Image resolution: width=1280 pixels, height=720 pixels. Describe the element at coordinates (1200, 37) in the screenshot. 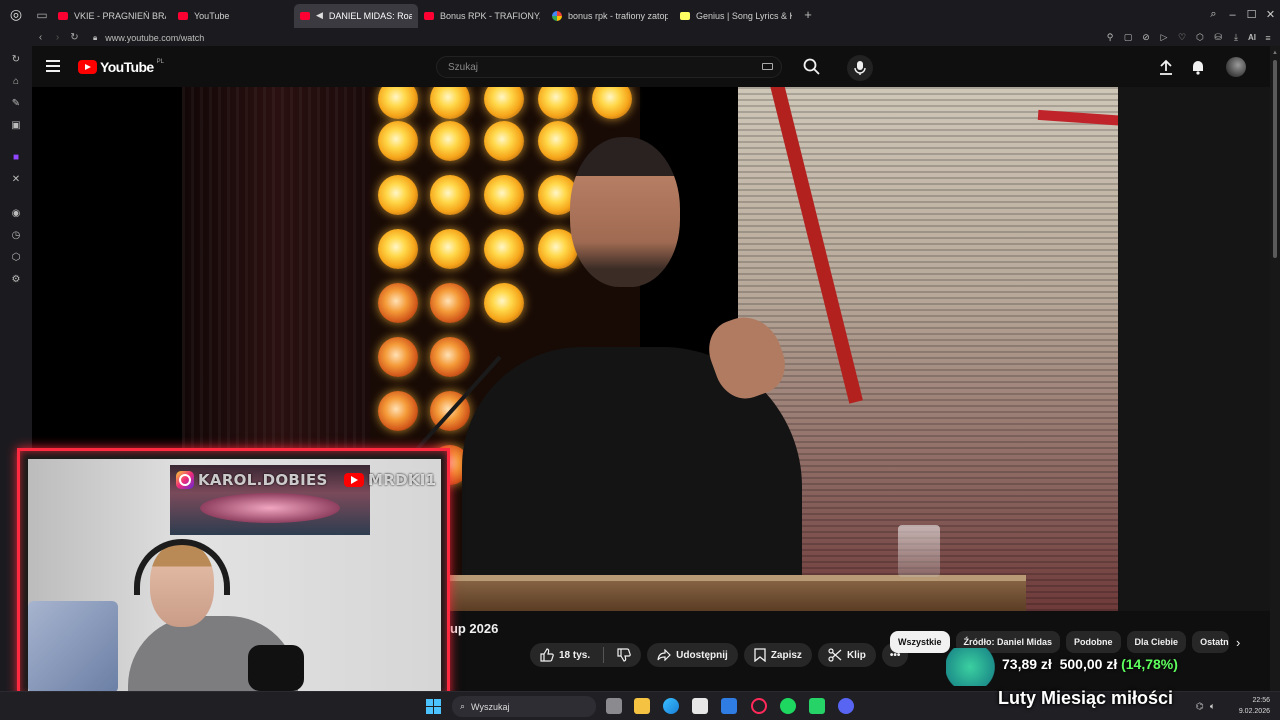

I see `extensions-icon: ⬡` at that location.